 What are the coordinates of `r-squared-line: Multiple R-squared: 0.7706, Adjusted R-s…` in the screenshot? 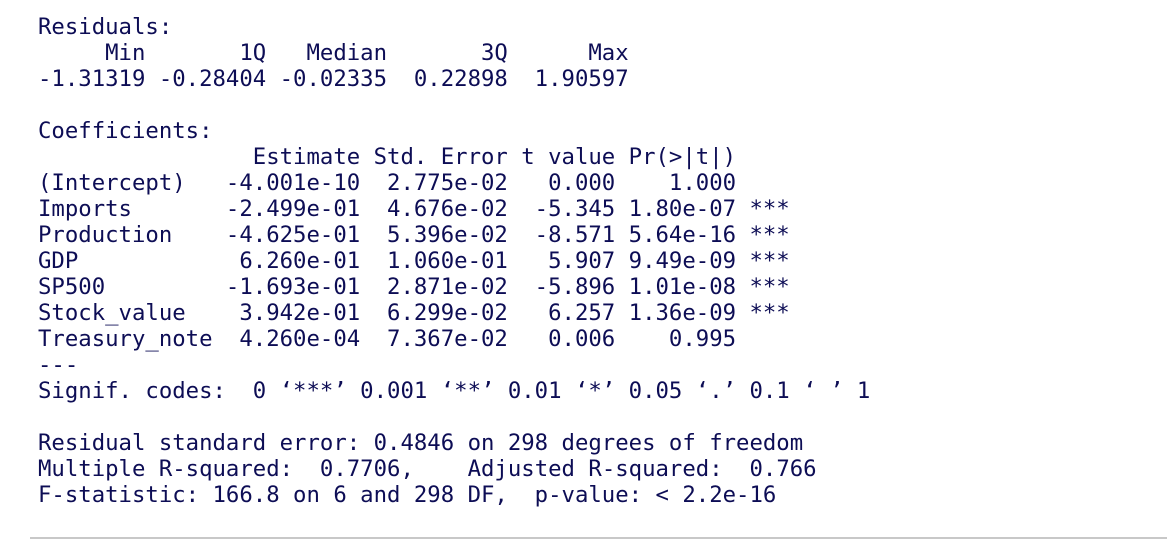 It's located at (434, 469).